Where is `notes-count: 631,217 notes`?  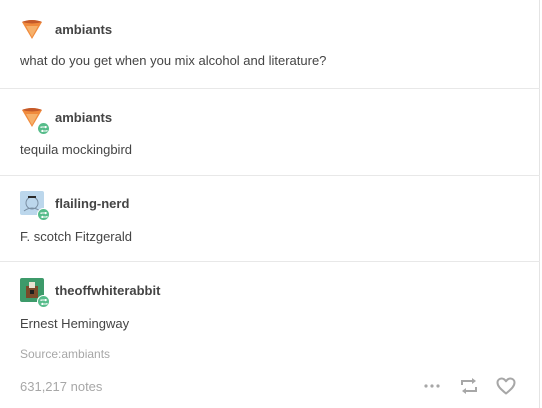 notes-count: 631,217 notes is located at coordinates (61, 386).